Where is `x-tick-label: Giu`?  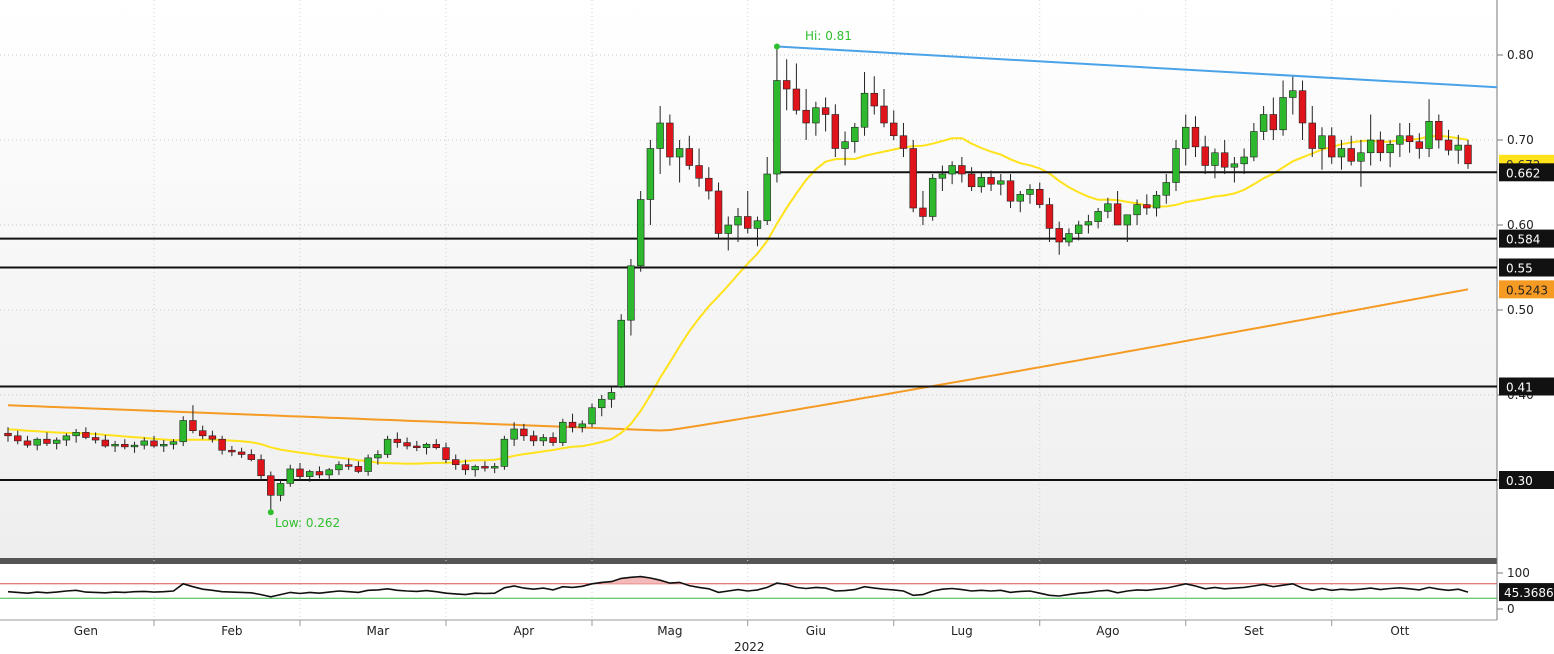 x-tick-label: Giu is located at coordinates (816, 631).